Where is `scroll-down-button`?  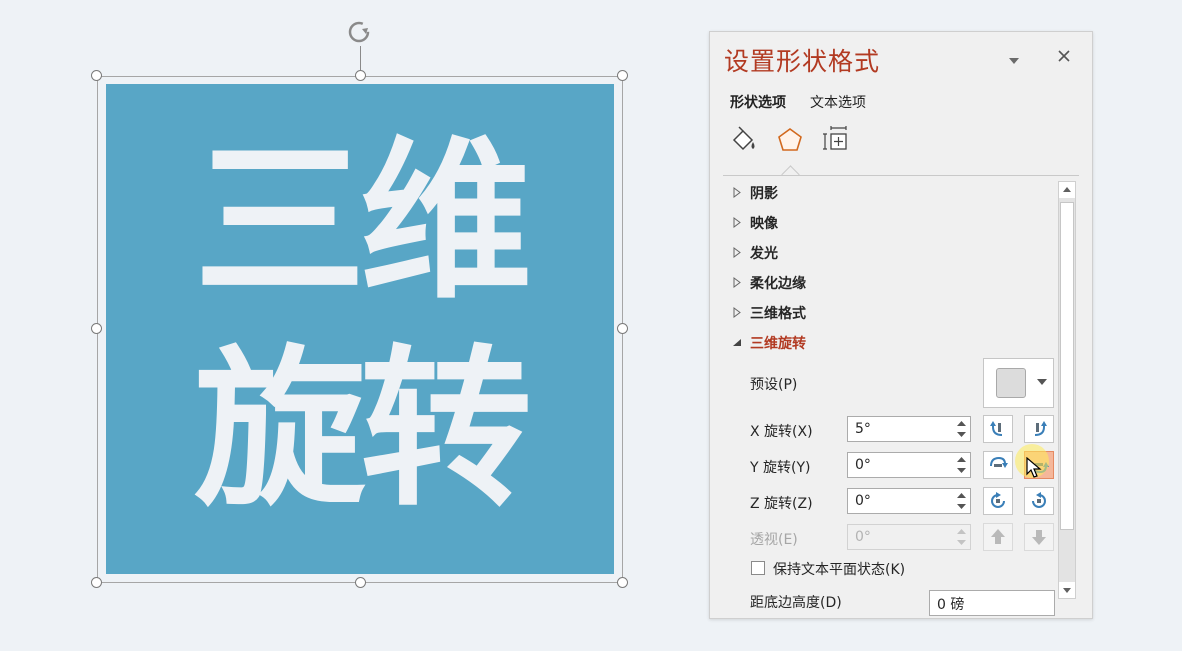
scroll-down-button is located at coordinates (1067, 590).